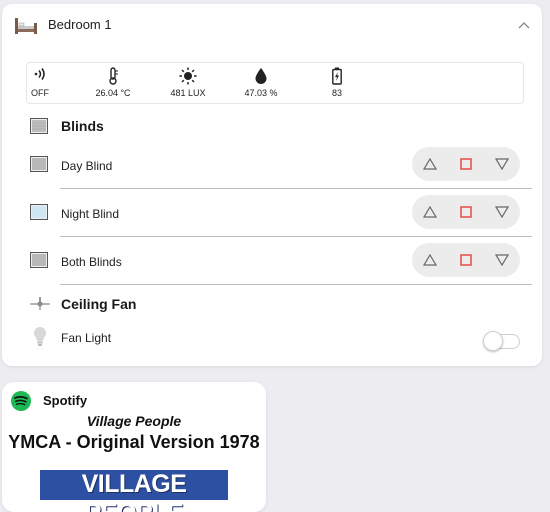 Image resolution: width=550 pixels, height=512 pixels. Describe the element at coordinates (276, 27) in the screenshot. I see `room-header: Bedroom 1` at that location.